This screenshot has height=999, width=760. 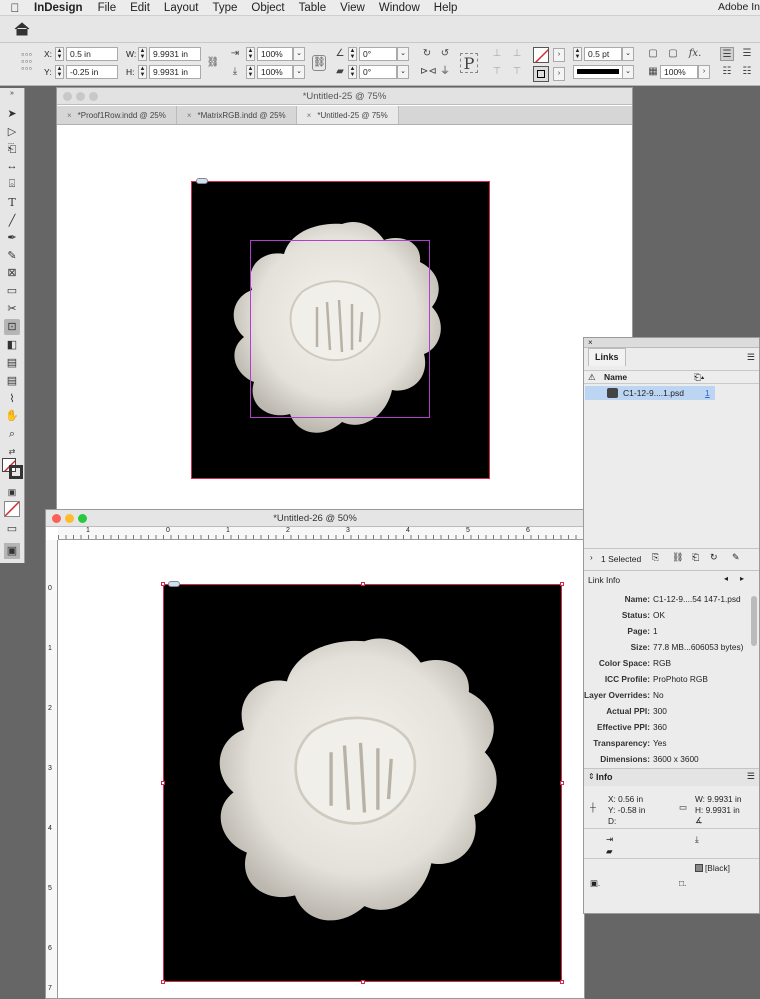 I want to click on rotation-angle-field: 0°, so click(x=378, y=54).